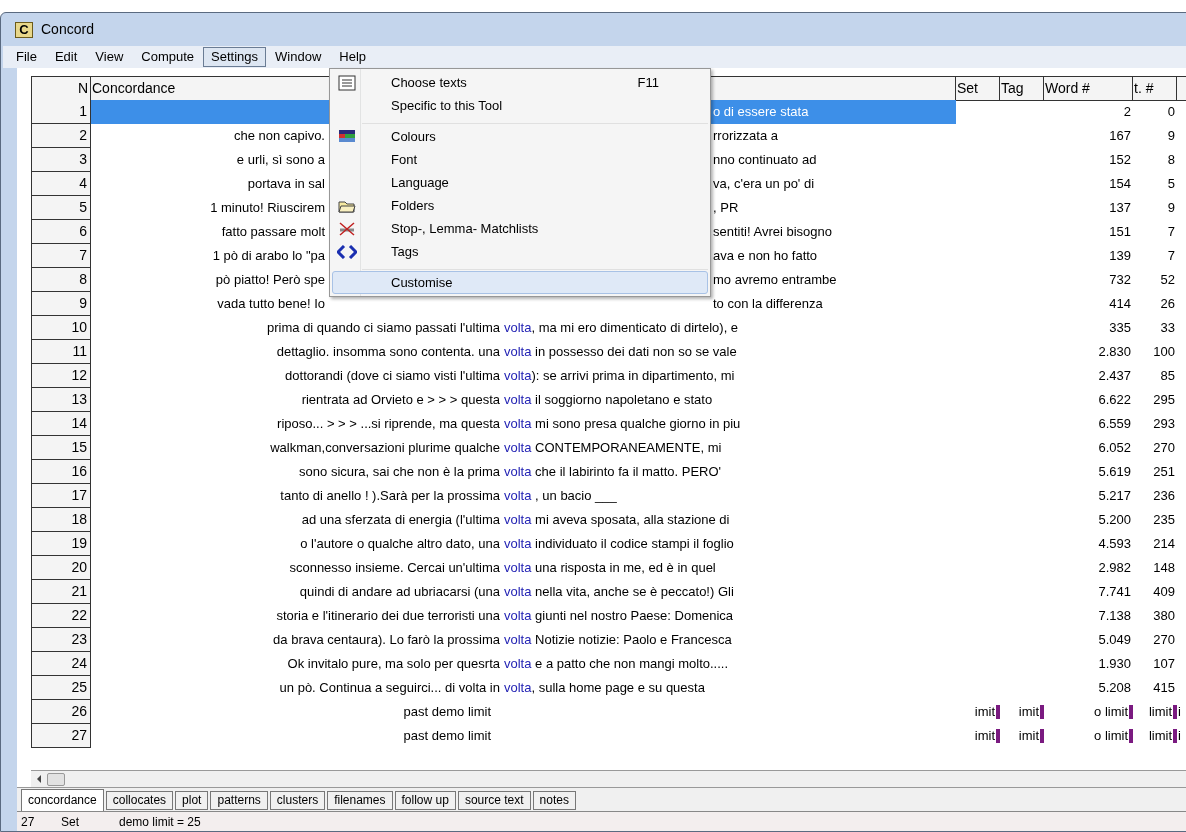  Describe the element at coordinates (1114, 520) in the screenshot. I see `table-cell-text: 5.200` at that location.